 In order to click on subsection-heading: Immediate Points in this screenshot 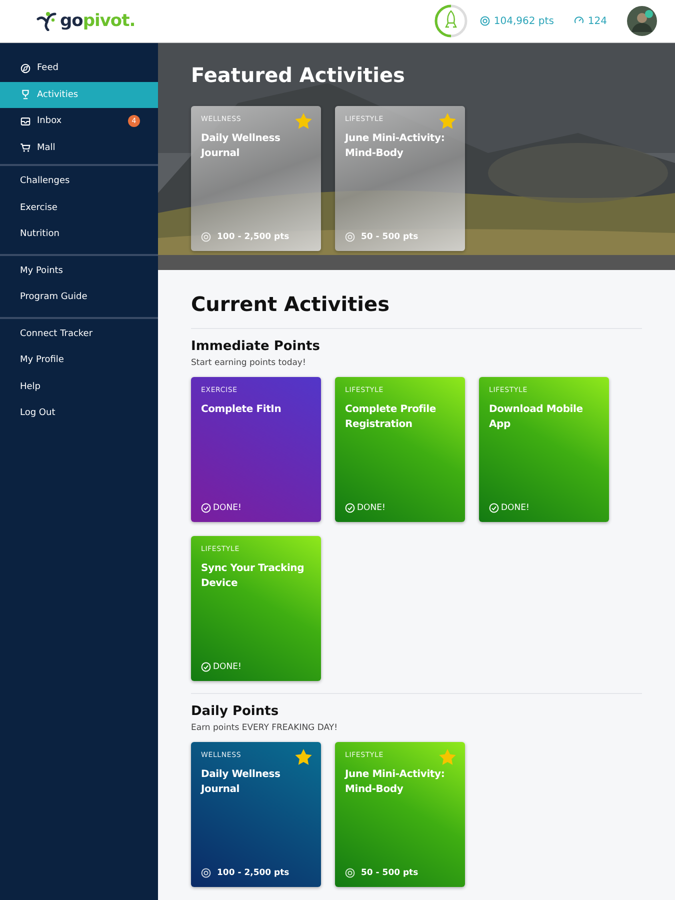, I will do `click(256, 346)`.